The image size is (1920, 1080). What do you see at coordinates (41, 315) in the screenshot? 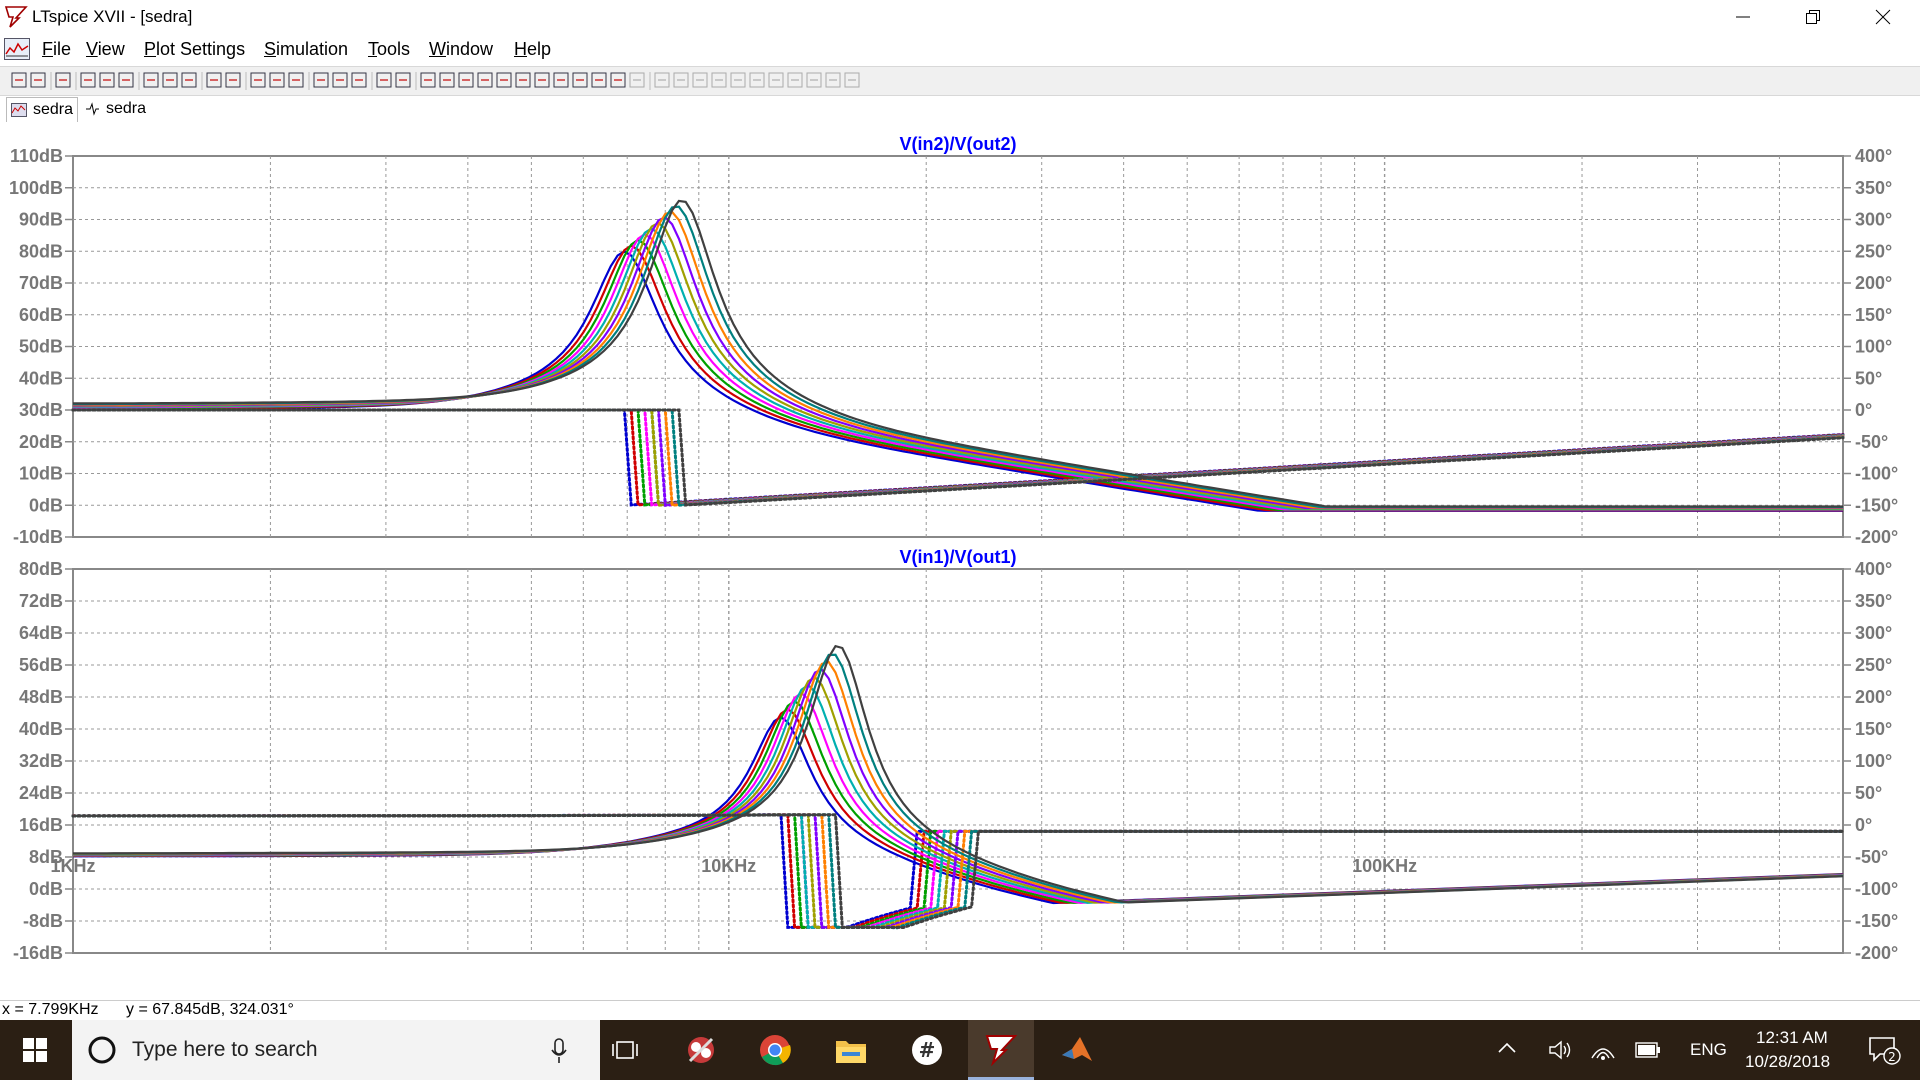
I see `left-tick-label: 60dB` at bounding box center [41, 315].